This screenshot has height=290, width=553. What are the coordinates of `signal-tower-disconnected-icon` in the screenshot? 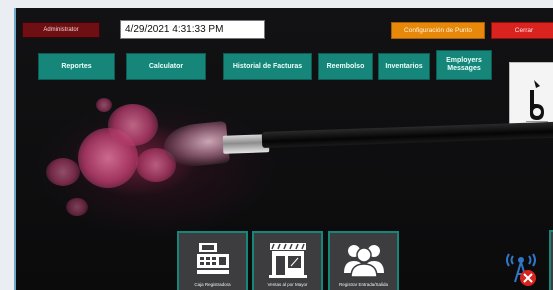 It's located at (521, 267).